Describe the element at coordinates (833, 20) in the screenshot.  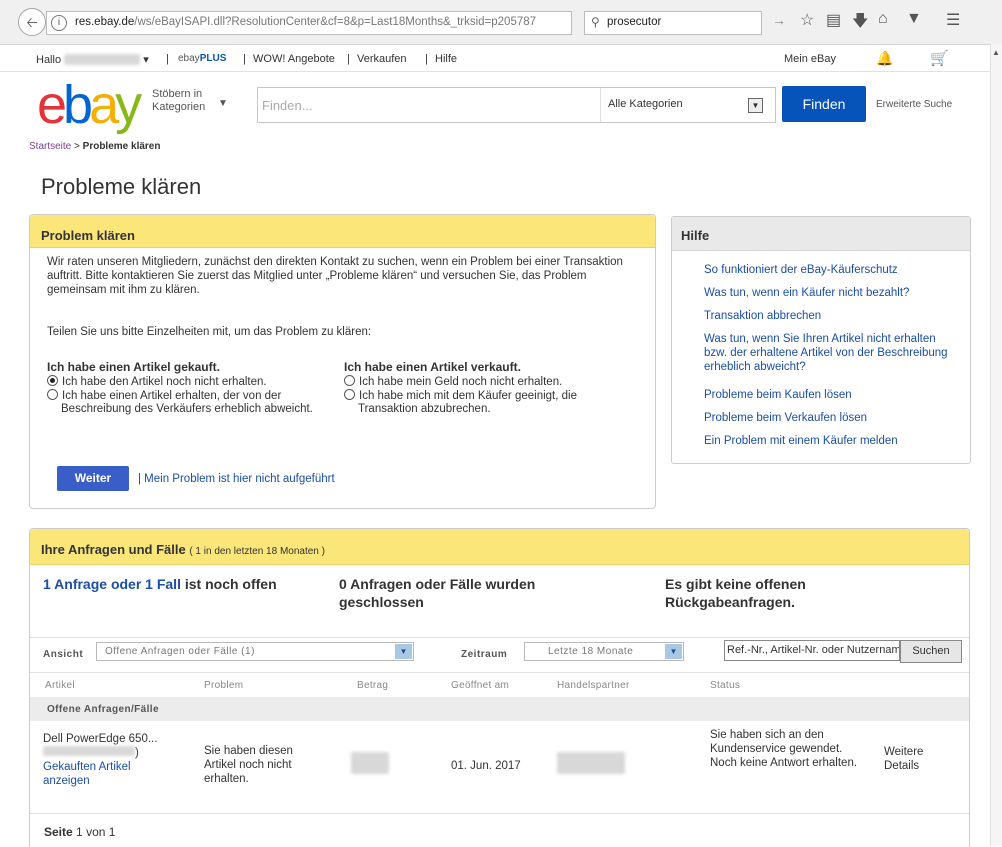
I see `reading-list-icon: ▤` at that location.